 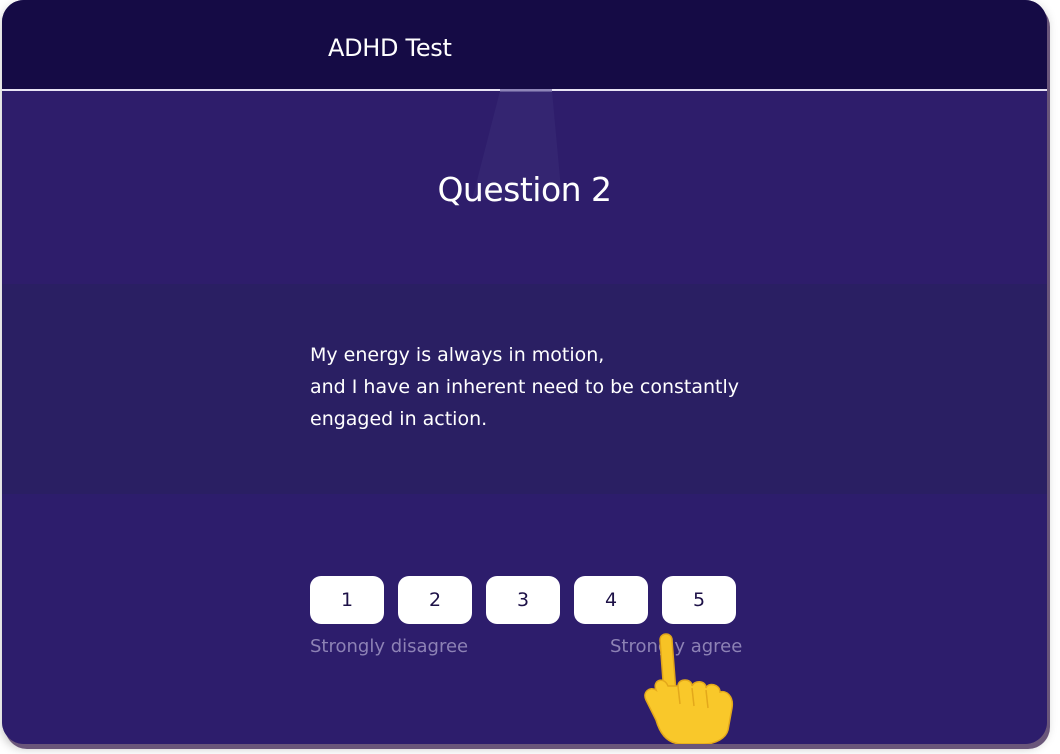 I want to click on answer-option-4: 4, so click(x=611, y=600).